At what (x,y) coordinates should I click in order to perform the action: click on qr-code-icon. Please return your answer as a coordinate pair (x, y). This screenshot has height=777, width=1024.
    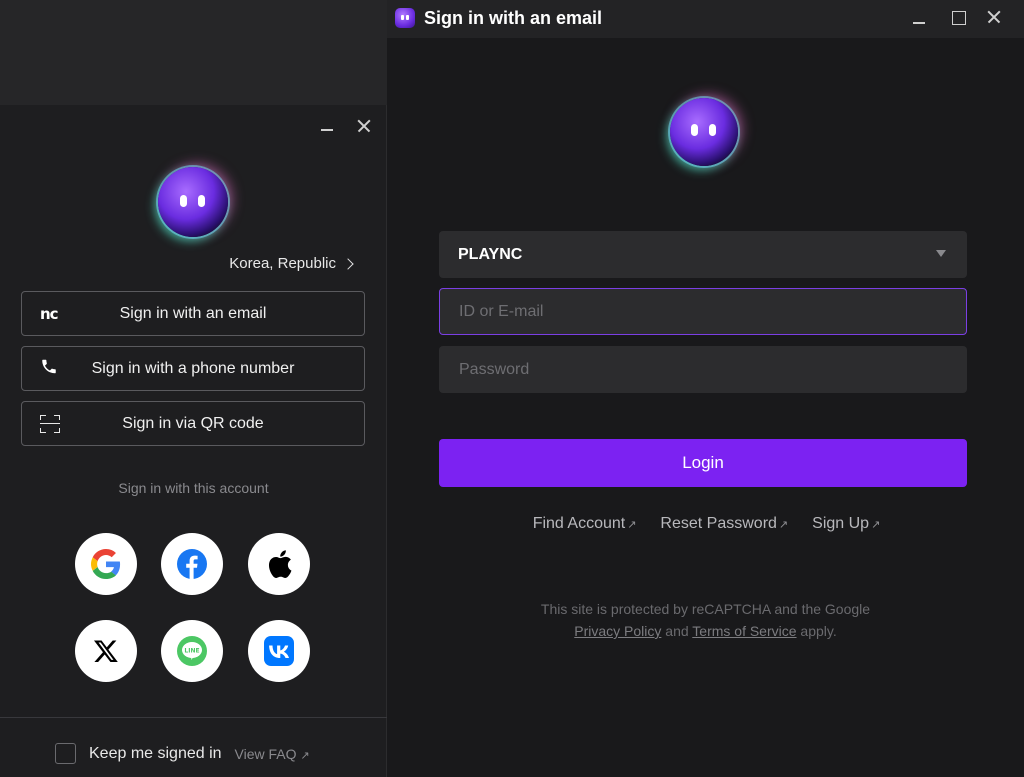
    Looking at the image, I should click on (50, 423).